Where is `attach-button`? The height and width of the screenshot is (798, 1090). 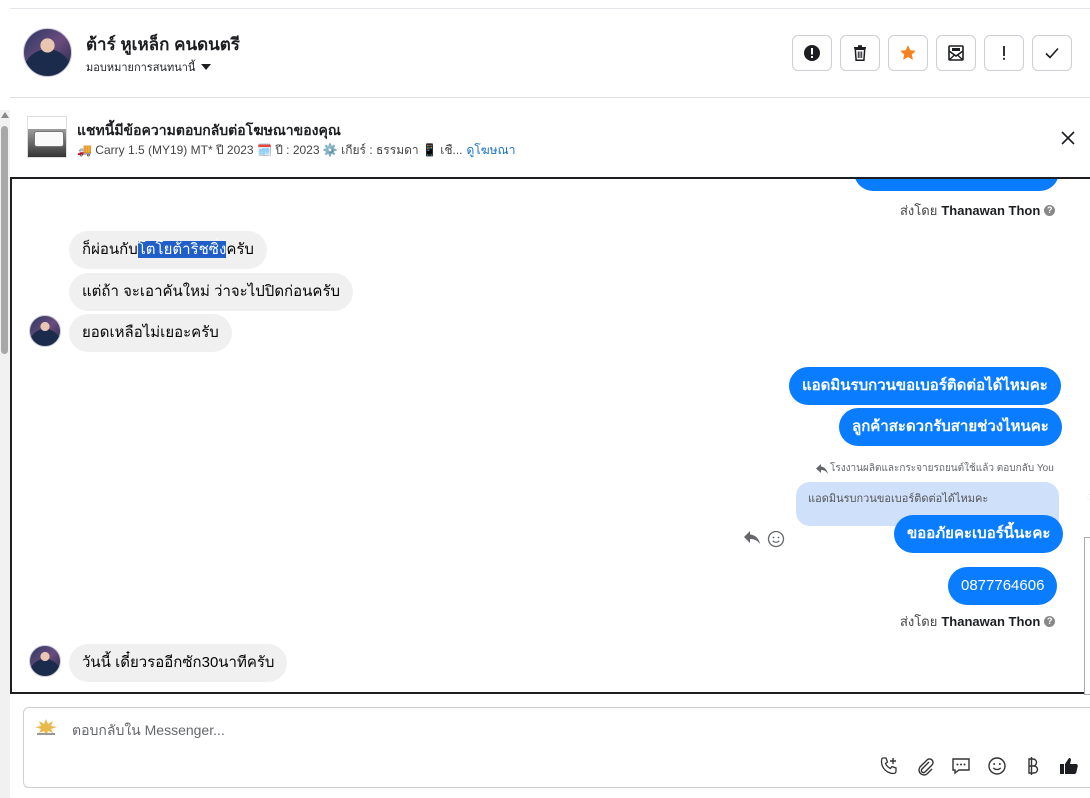 attach-button is located at coordinates (925, 766).